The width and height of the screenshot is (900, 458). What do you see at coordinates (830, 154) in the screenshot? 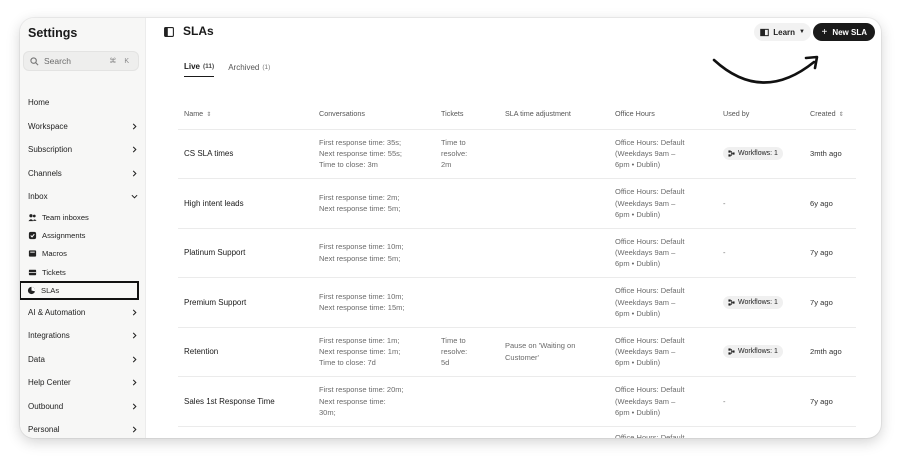
I see `cell-created: 3mth ago` at bounding box center [830, 154].